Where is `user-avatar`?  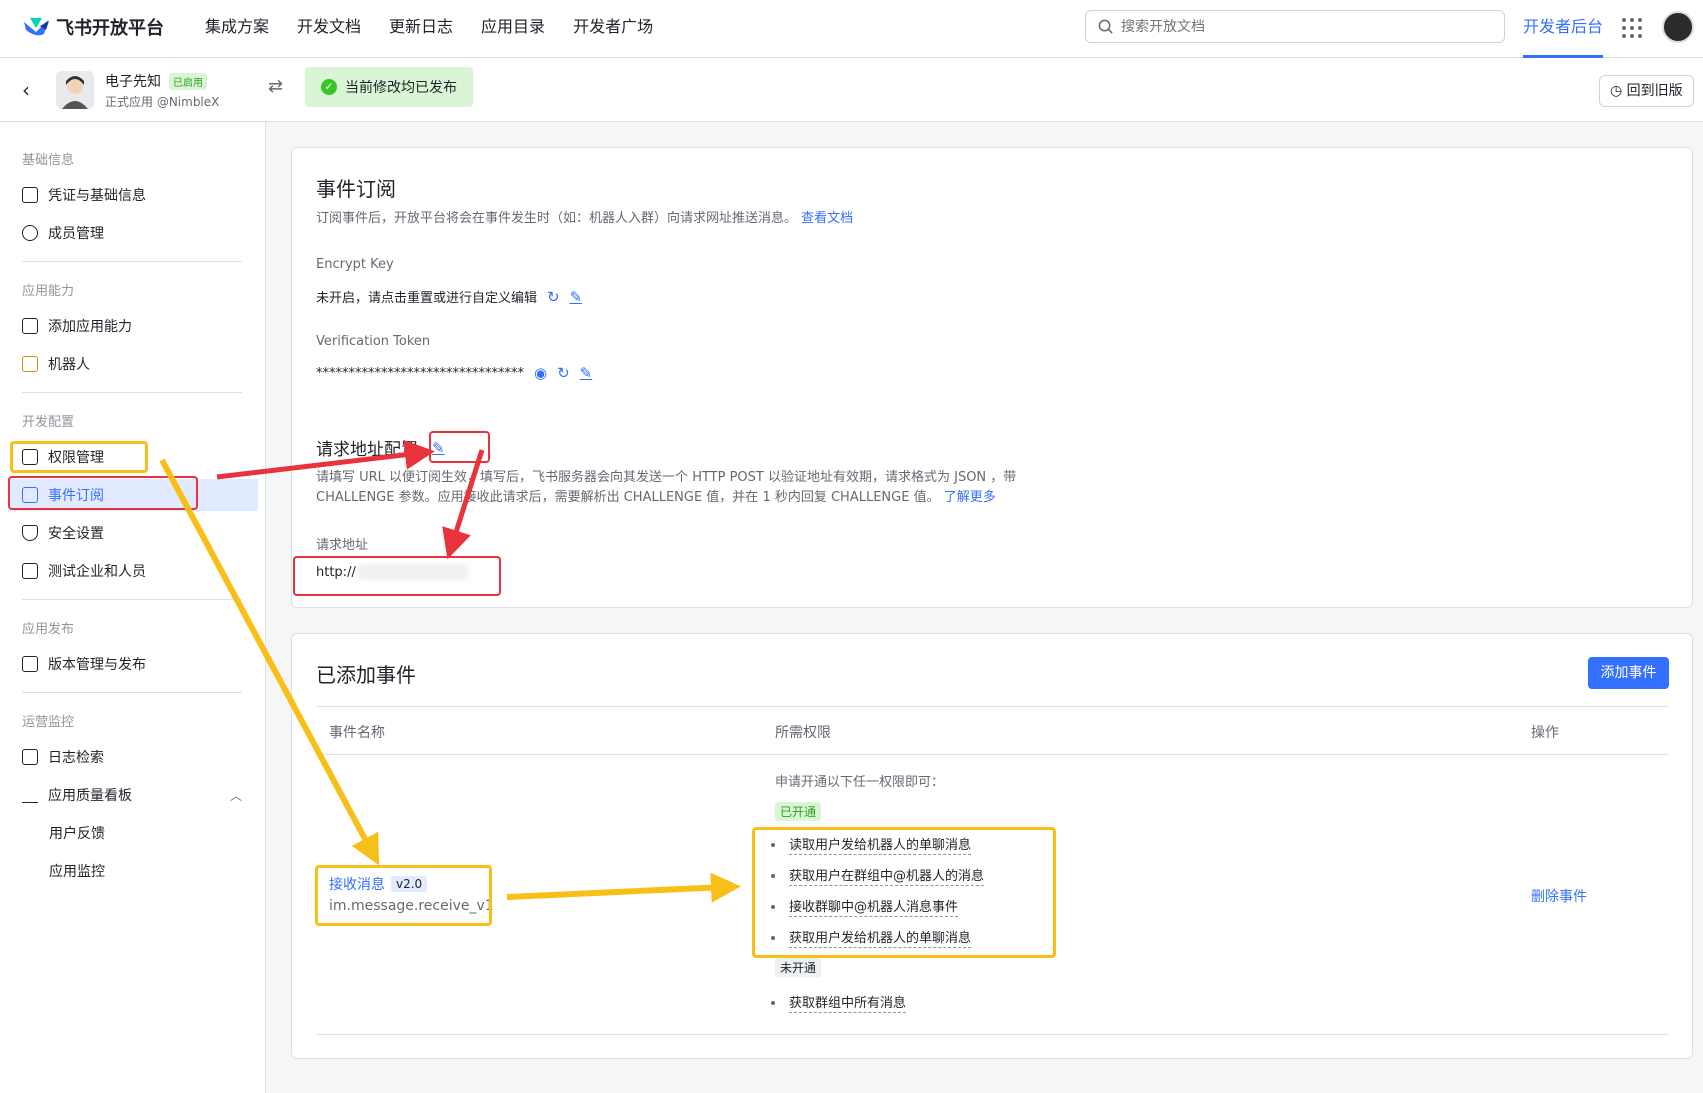 user-avatar is located at coordinates (1678, 27).